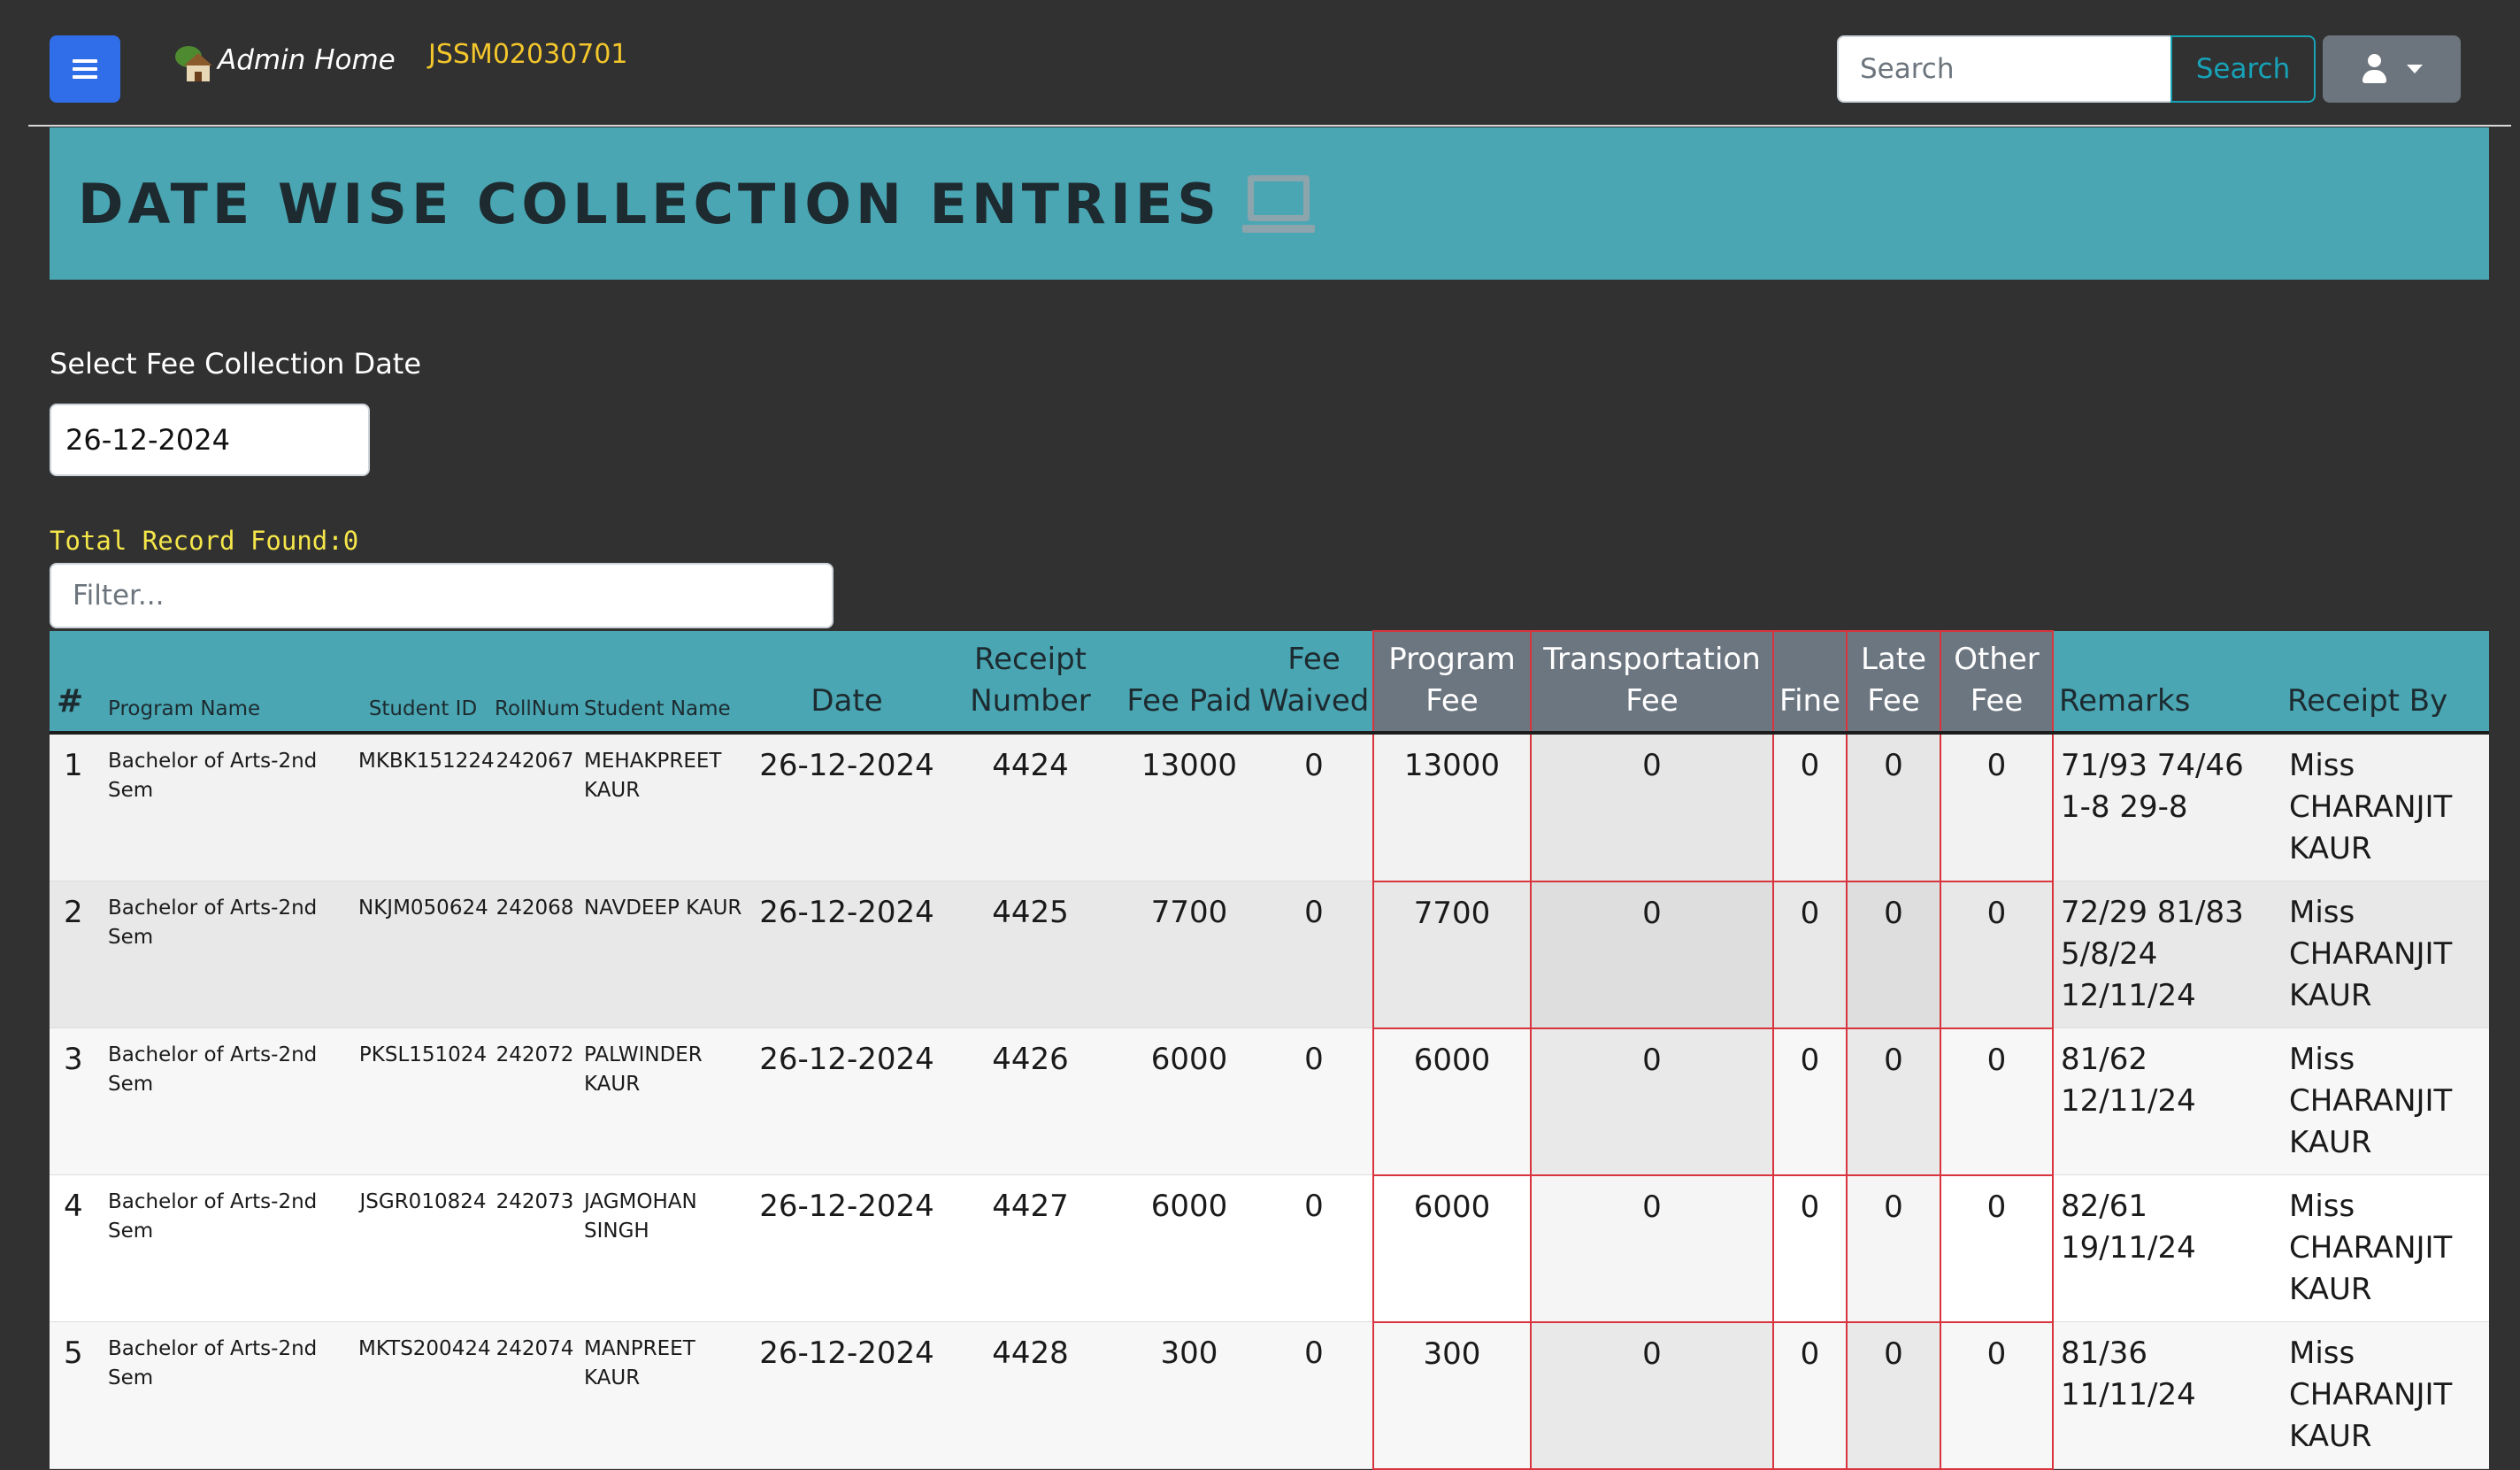 The image size is (2520, 1470). I want to click on page-title-banner: DATE WISE COLLECTION ENTRIES, so click(1269, 203).